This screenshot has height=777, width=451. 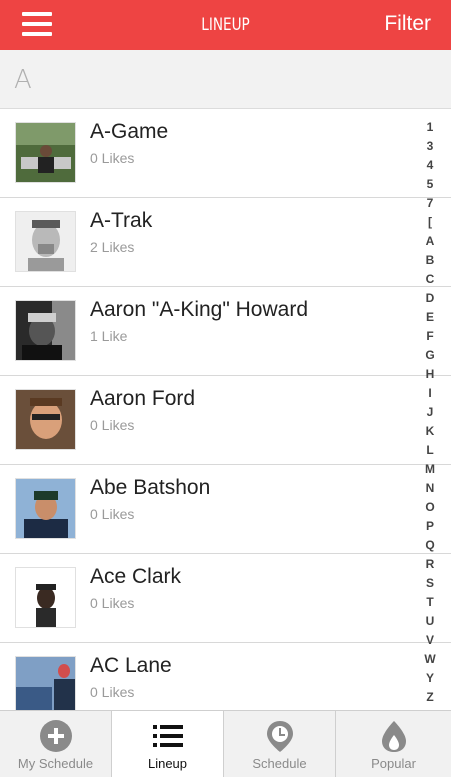 I want to click on index-letter: 1, so click(x=430, y=127).